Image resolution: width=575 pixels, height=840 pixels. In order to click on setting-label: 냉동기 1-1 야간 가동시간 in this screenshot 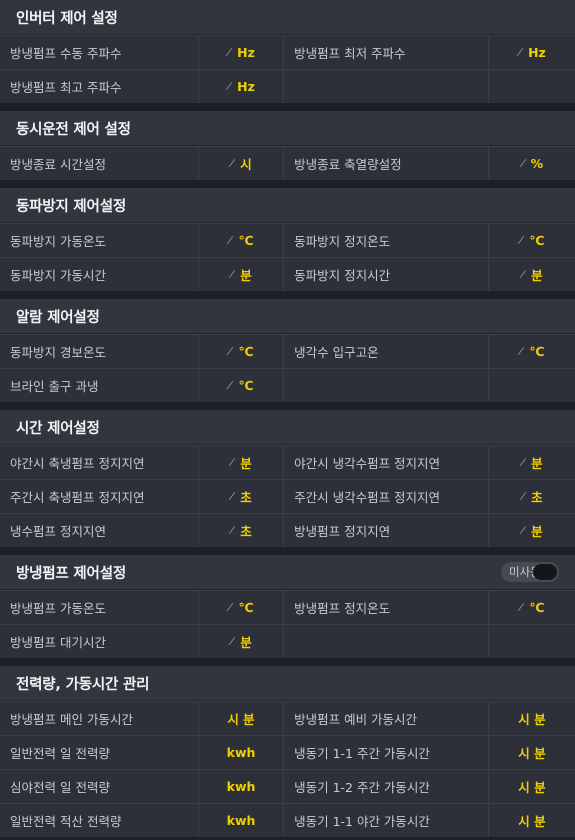, I will do `click(386, 820)`.